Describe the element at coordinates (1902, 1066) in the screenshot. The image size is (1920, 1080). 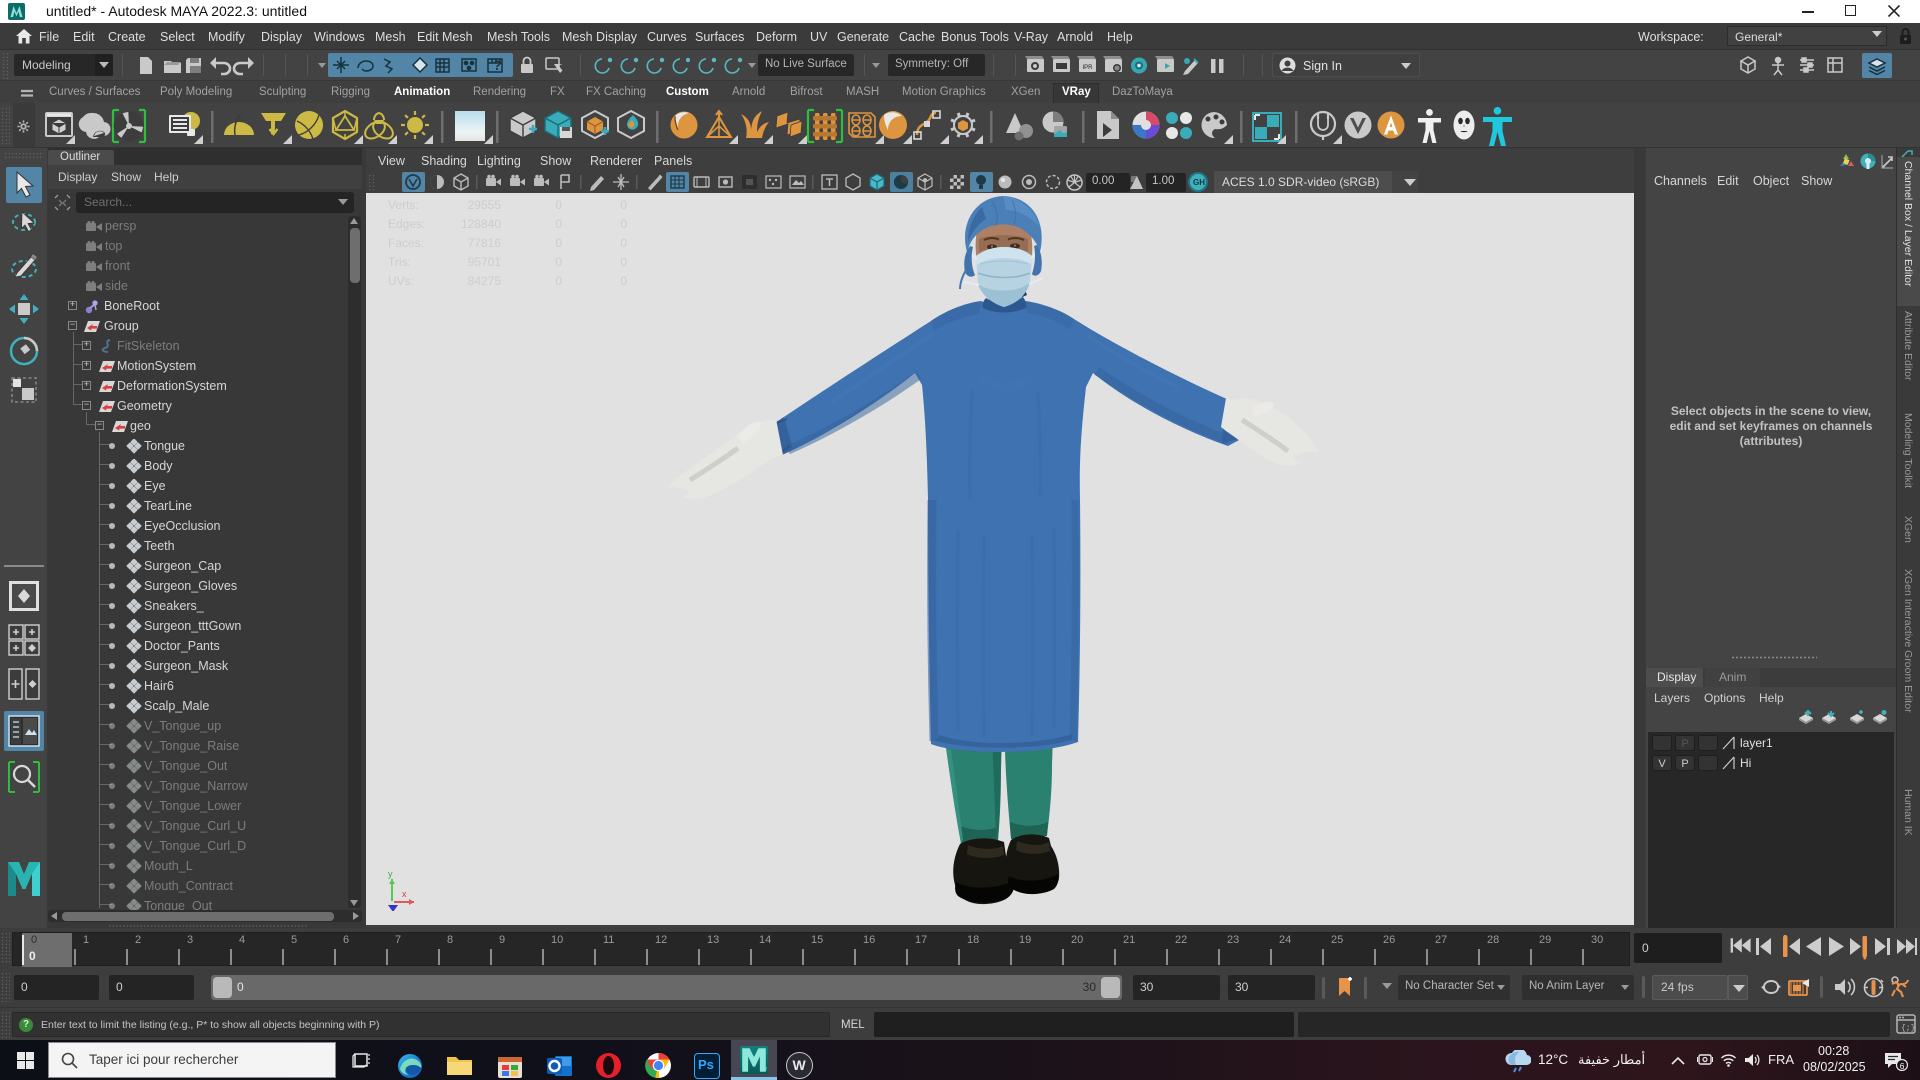
I see `svg-text: 6` at that location.